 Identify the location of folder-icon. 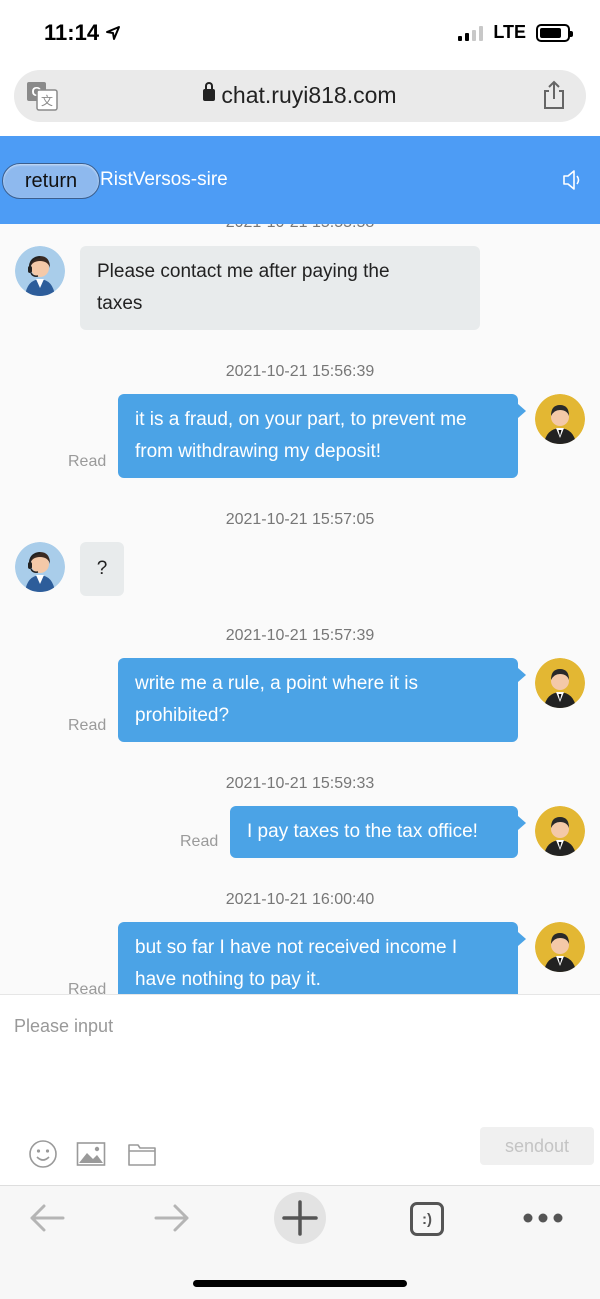
(142, 1154).